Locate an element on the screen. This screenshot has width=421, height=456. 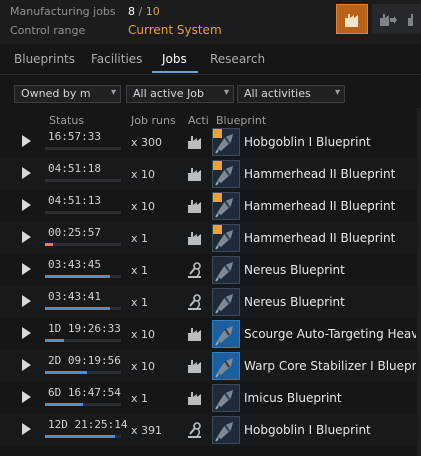
control-range-value: Current System is located at coordinates (175, 30).